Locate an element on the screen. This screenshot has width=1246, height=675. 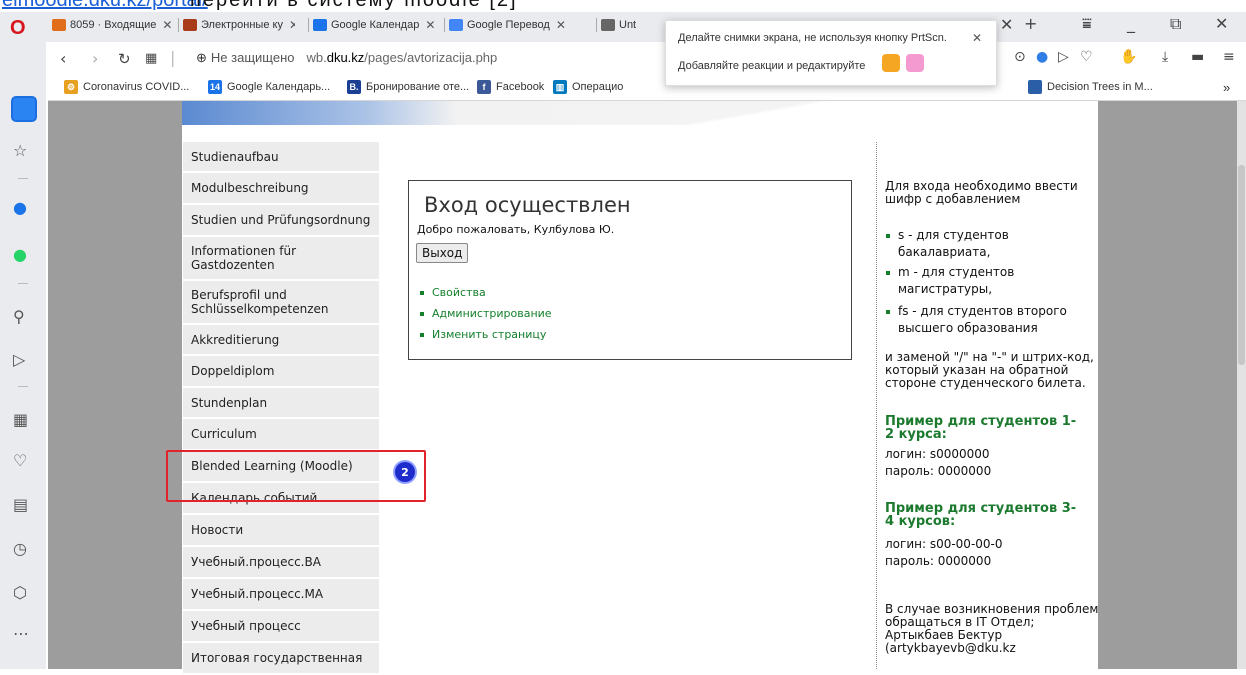
example-2-login: логин: s00-00-00-0 is located at coordinates (944, 544).